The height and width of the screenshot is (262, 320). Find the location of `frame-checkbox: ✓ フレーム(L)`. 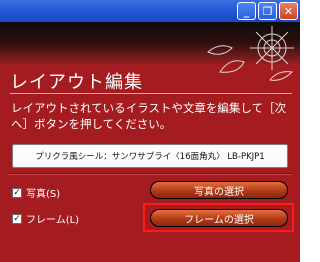

frame-checkbox: ✓ フレーム(L) is located at coordinates (45, 218).